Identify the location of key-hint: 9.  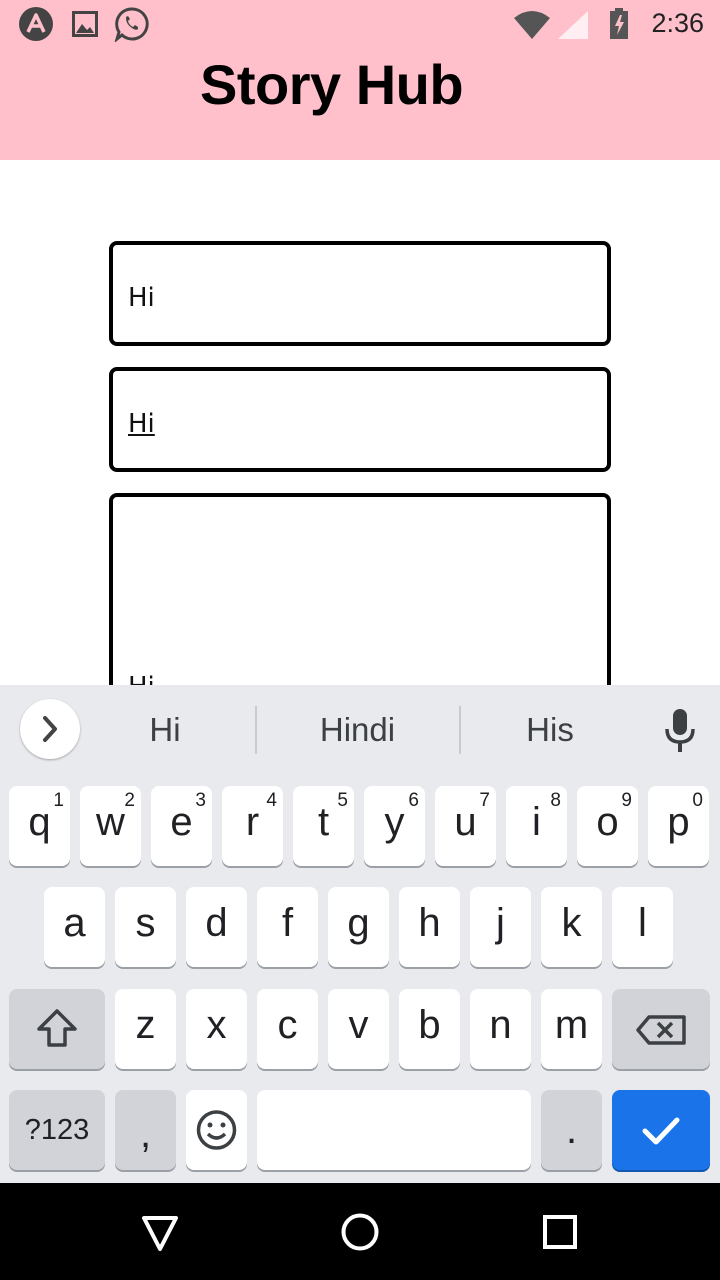
(626, 800).